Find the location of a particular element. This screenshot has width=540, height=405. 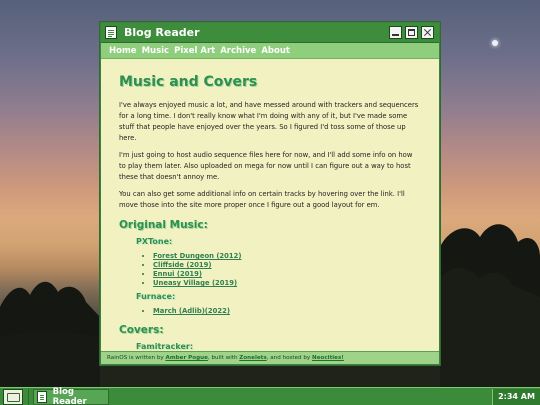

maximize-button is located at coordinates (411, 32).